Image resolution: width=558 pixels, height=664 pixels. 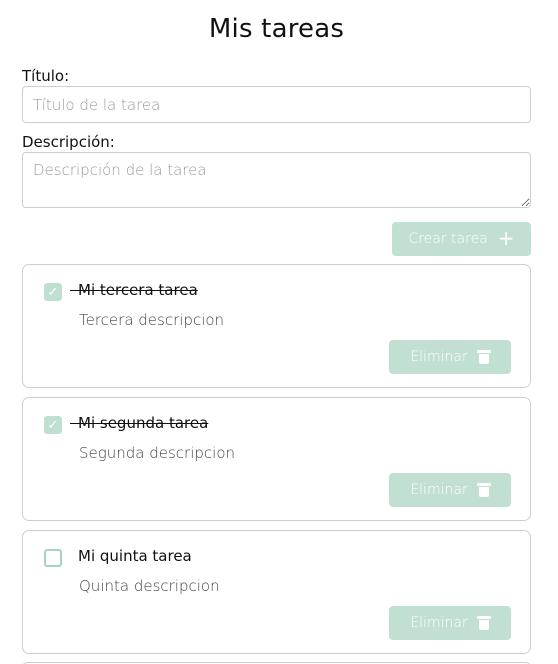 What do you see at coordinates (139, 423) in the screenshot?
I see `task-title: Mi segunda tarea` at bounding box center [139, 423].